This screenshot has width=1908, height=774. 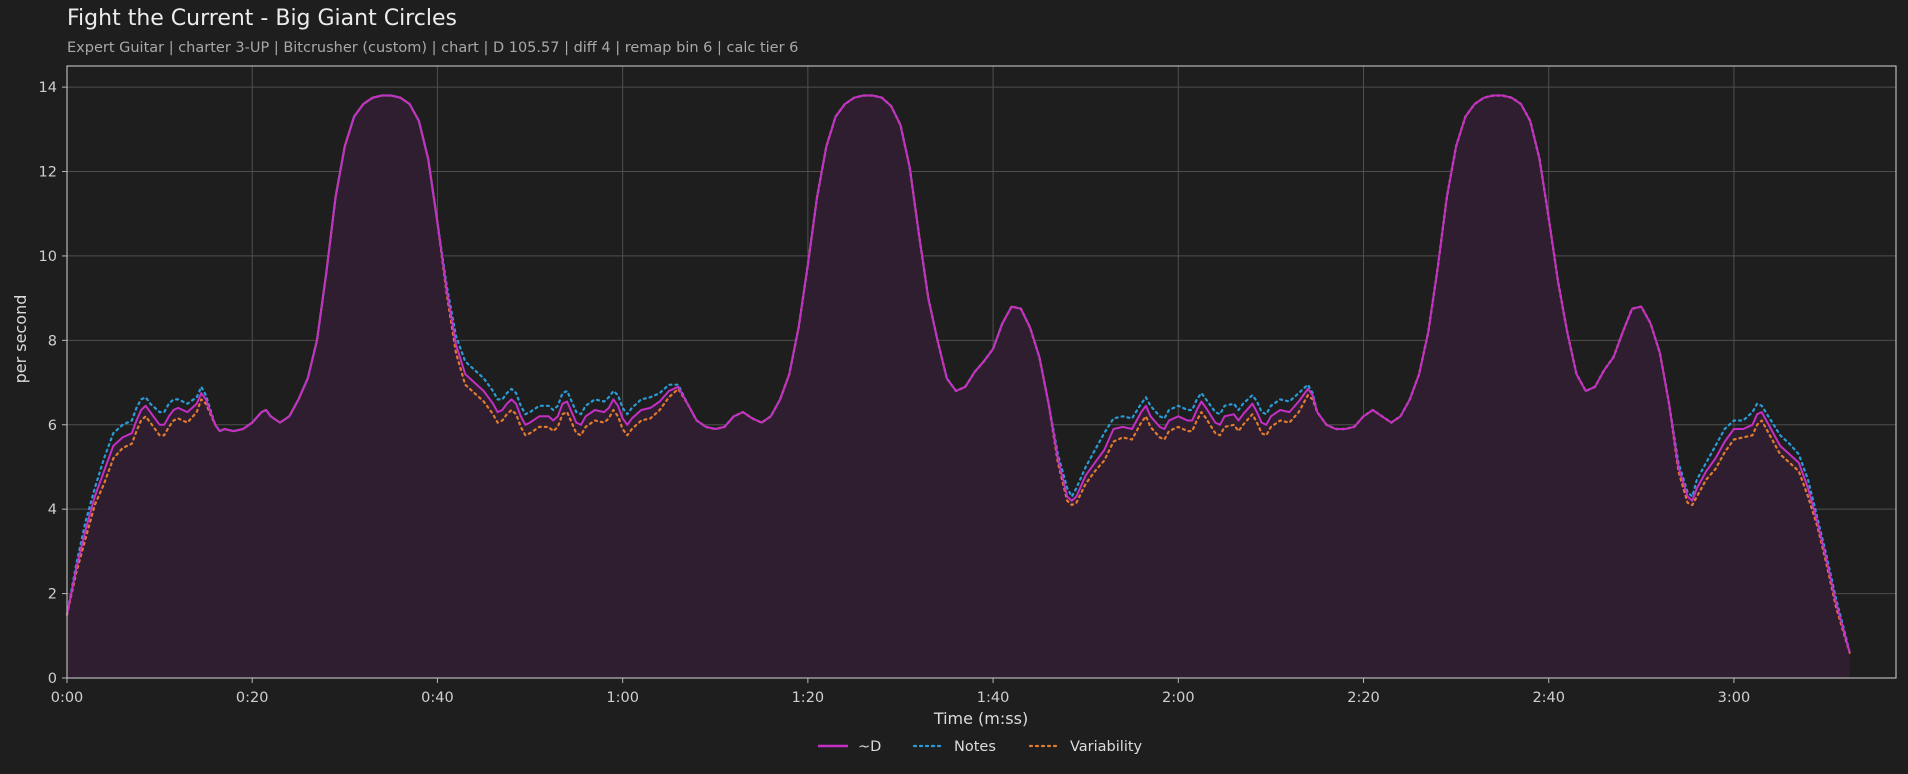 I want to click on x-tick-label: 1:40, so click(x=993, y=698).